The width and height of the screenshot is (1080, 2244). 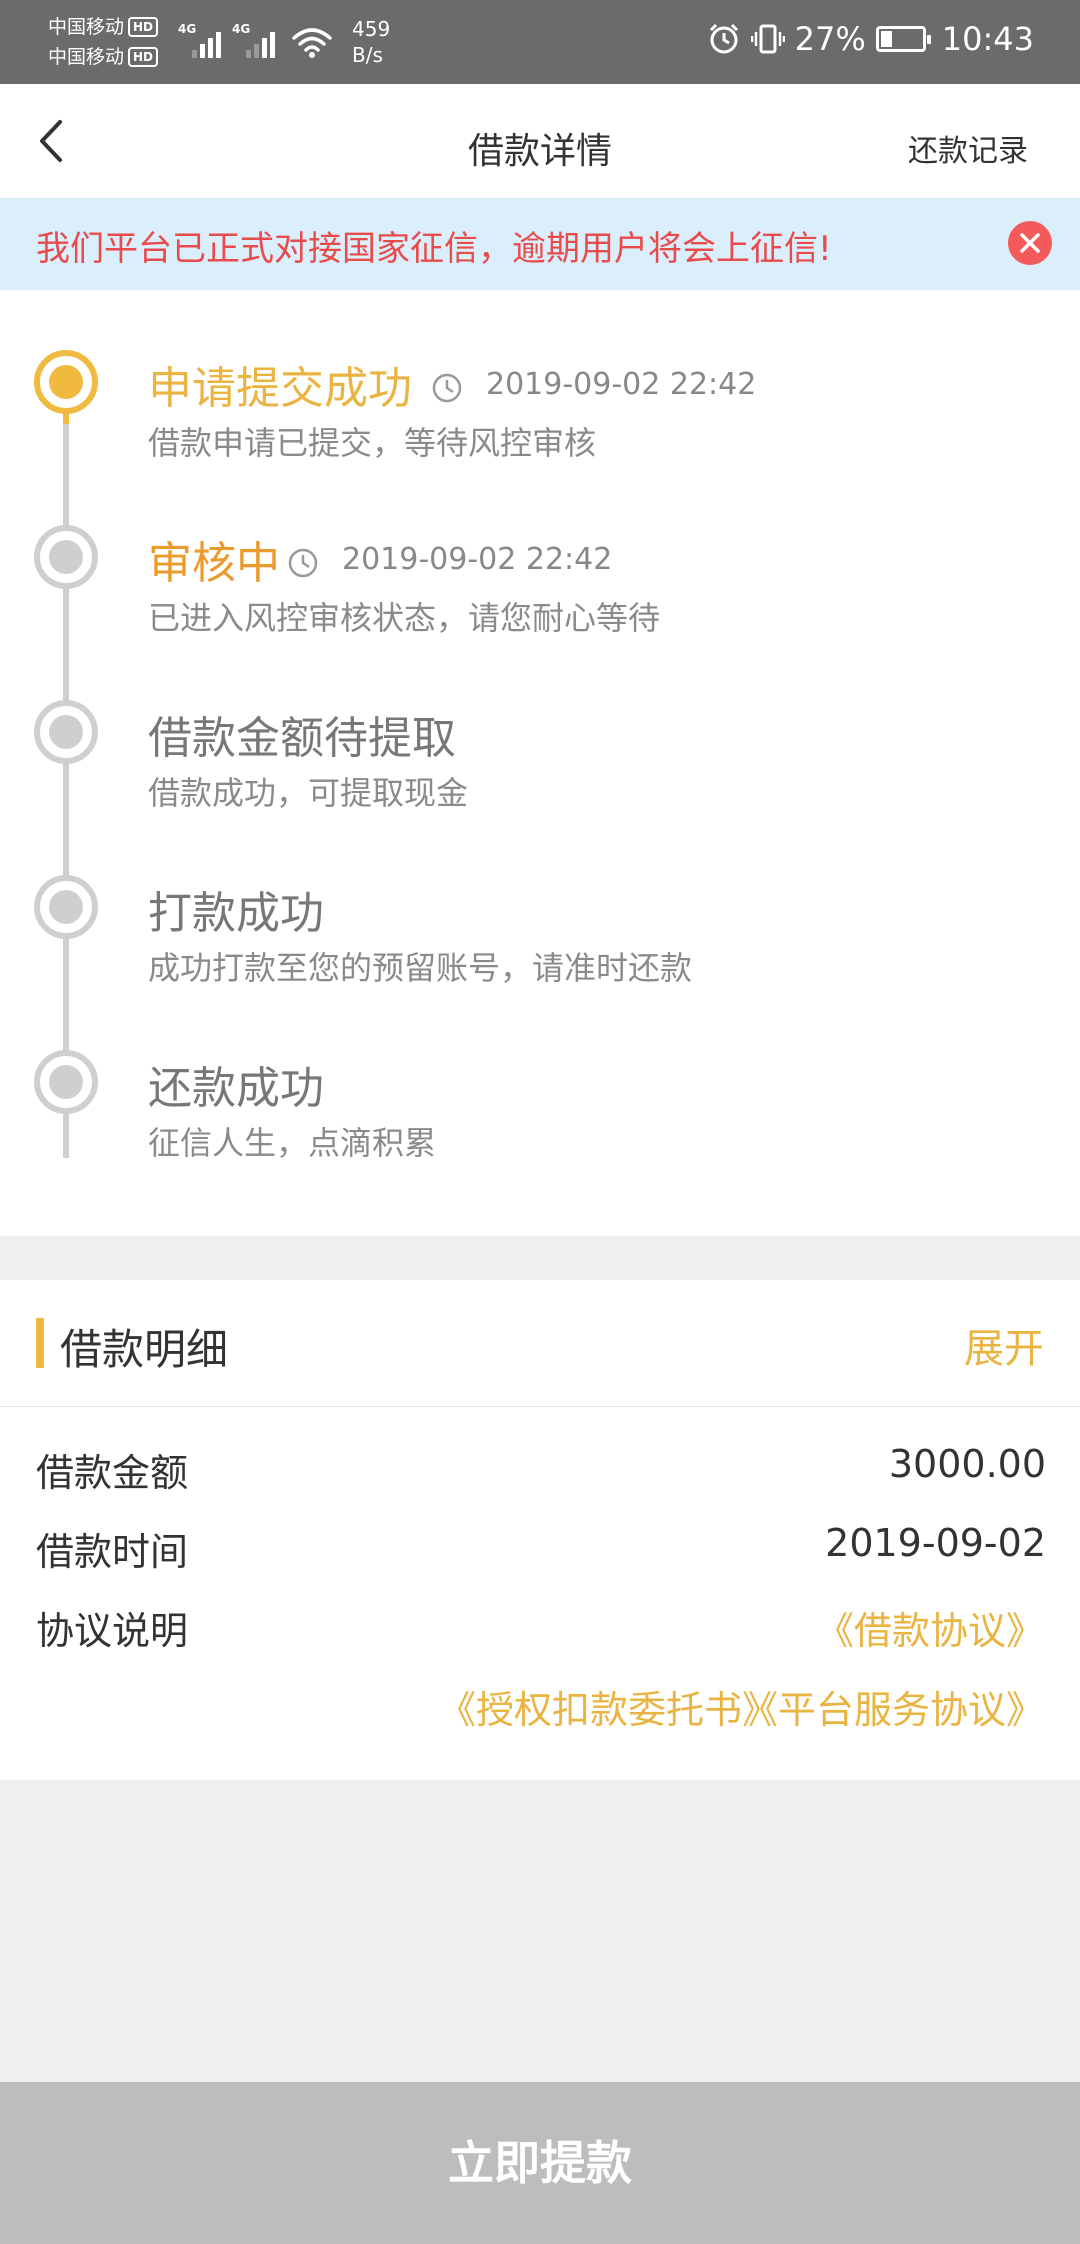 What do you see at coordinates (886, 39) in the screenshot?
I see `battery-level` at bounding box center [886, 39].